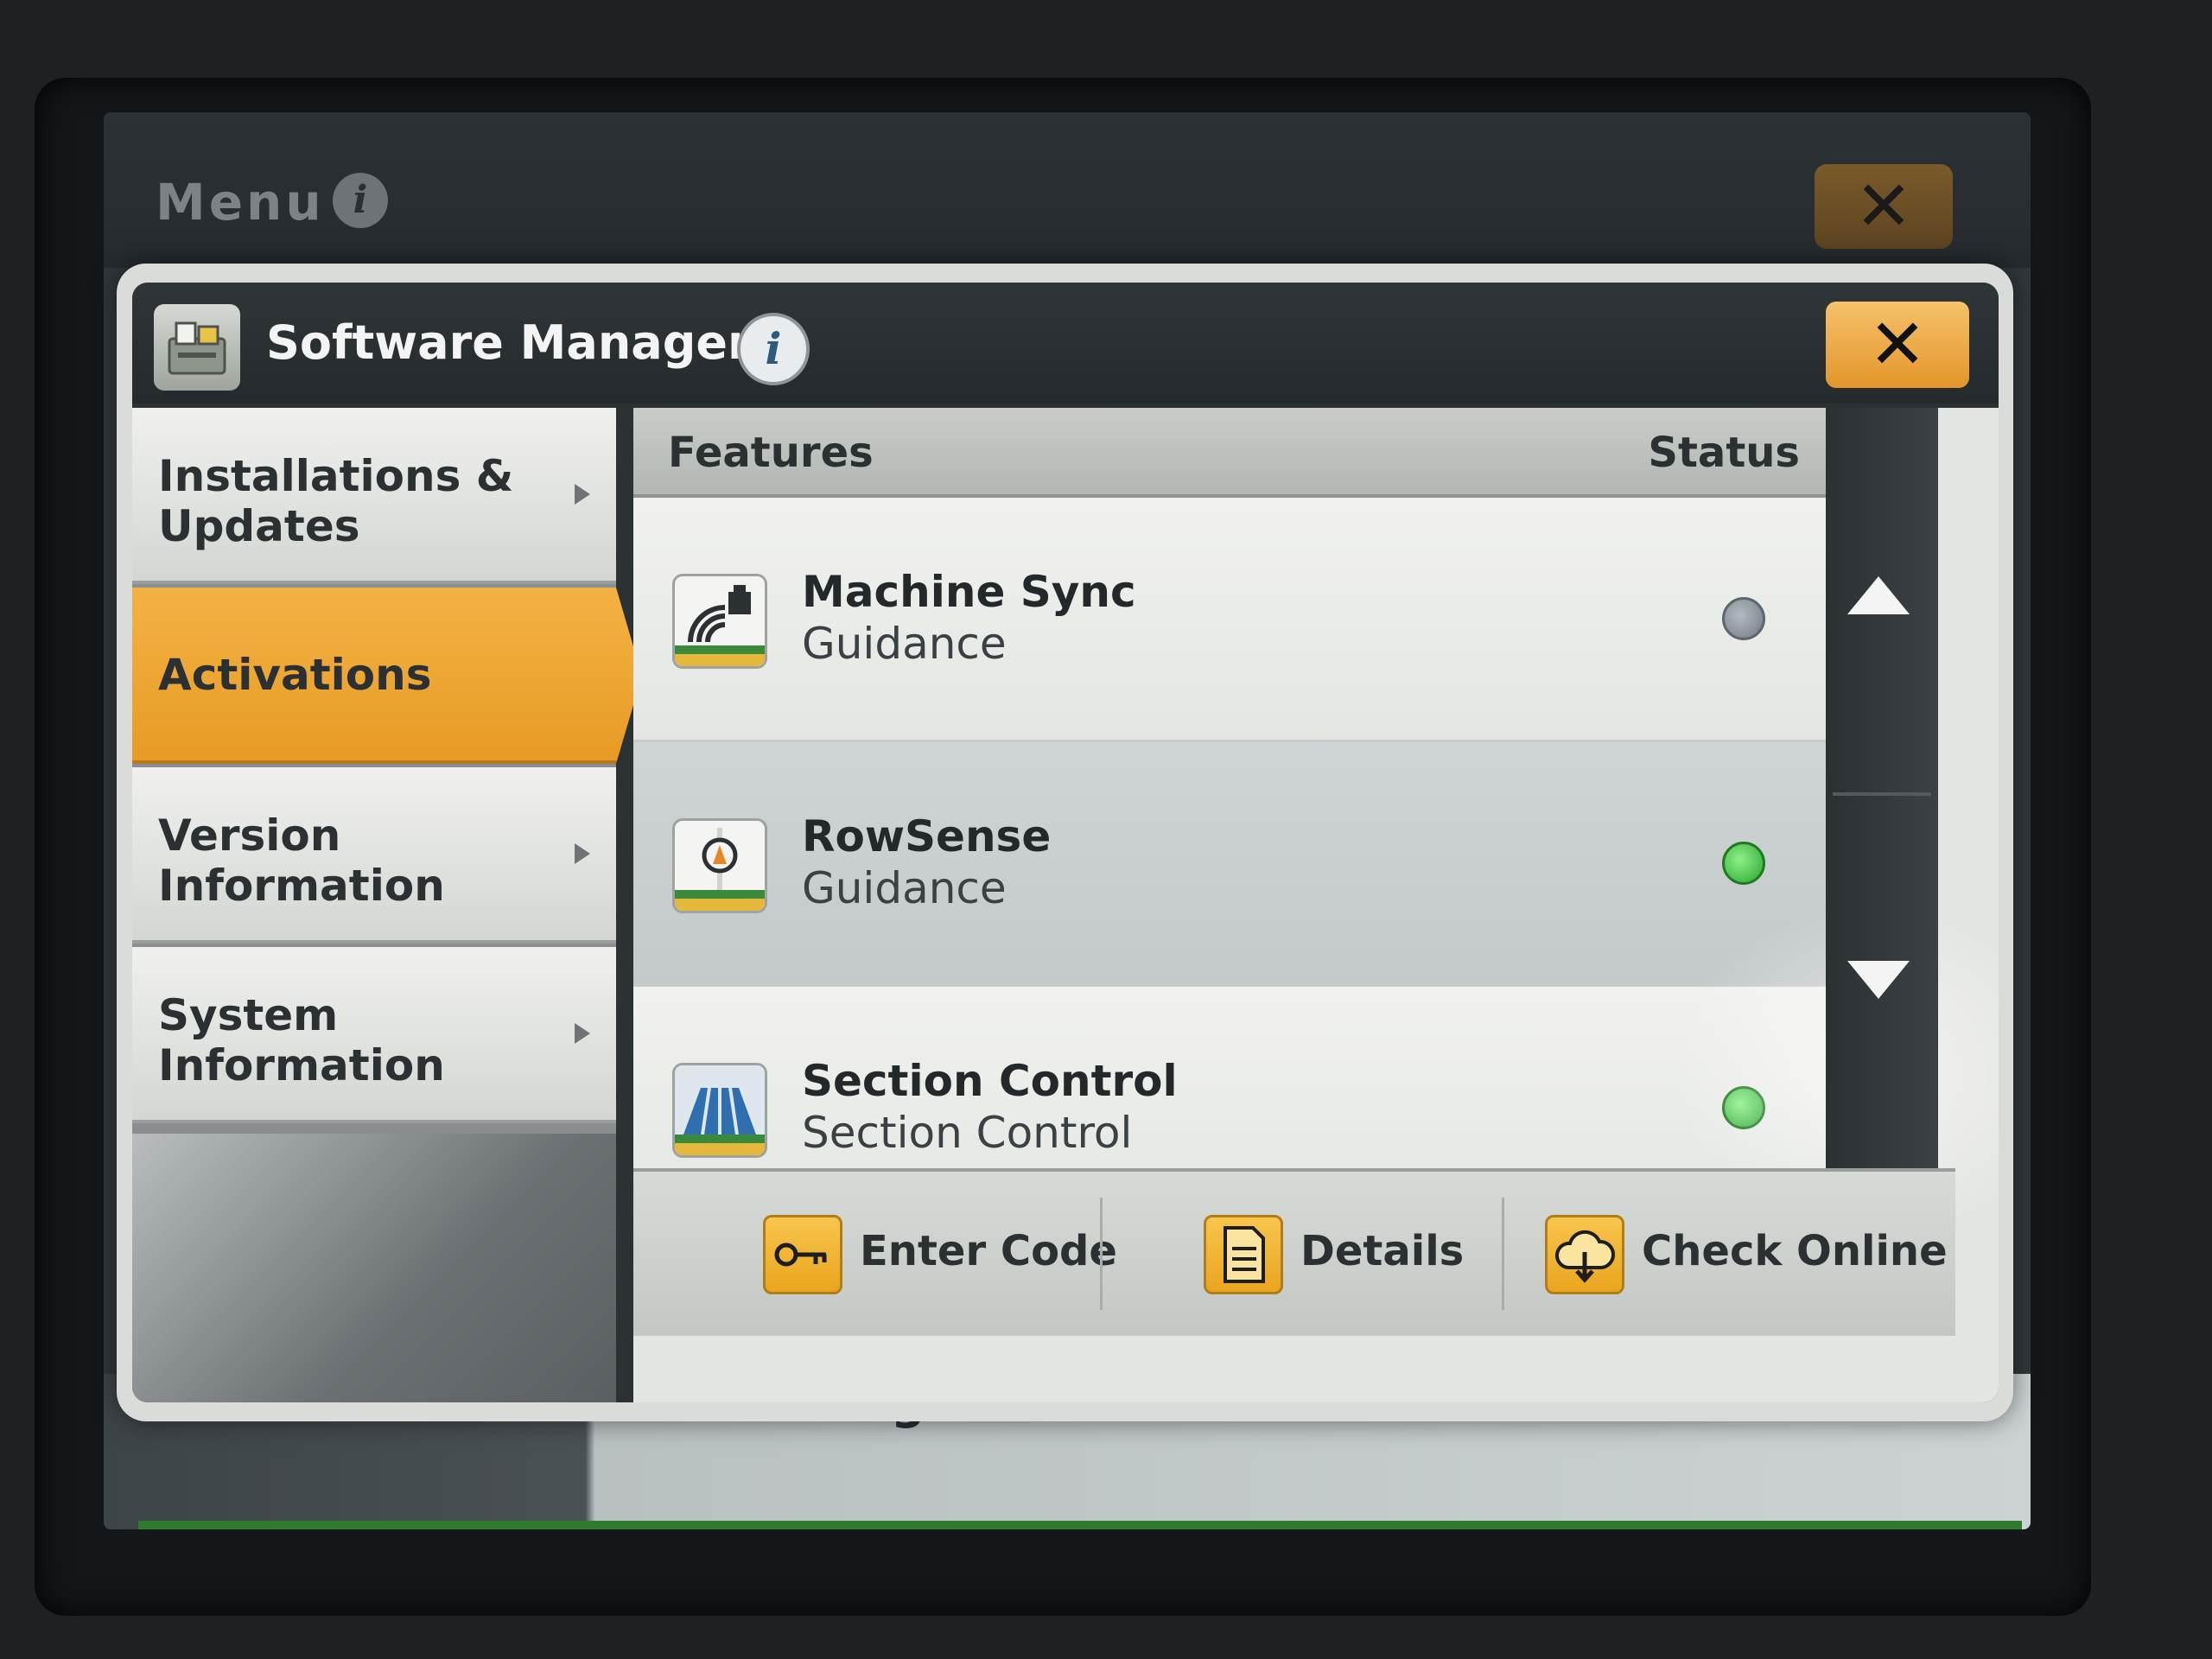 This screenshot has height=1659, width=2212. I want to click on check-online-button: Check Online, so click(1746, 1256).